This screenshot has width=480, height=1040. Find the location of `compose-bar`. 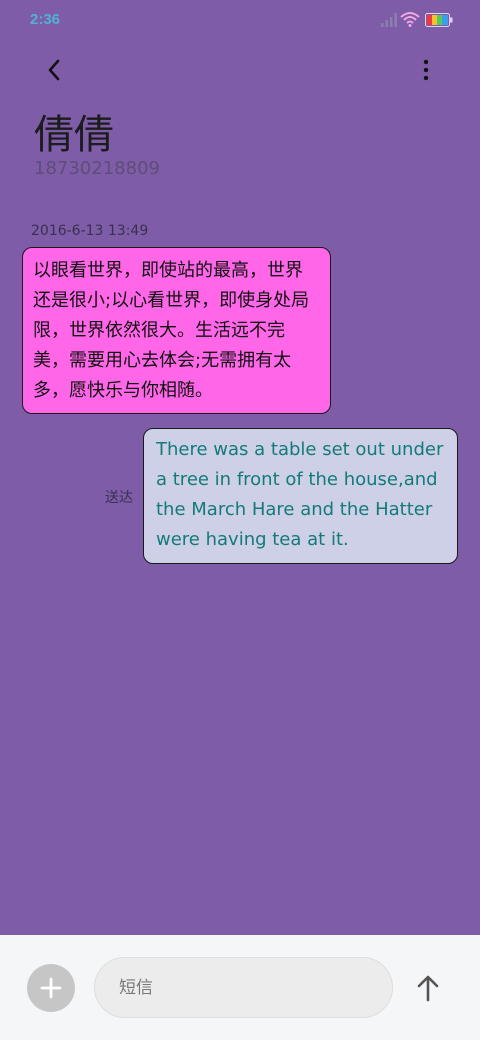

compose-bar is located at coordinates (240, 987).